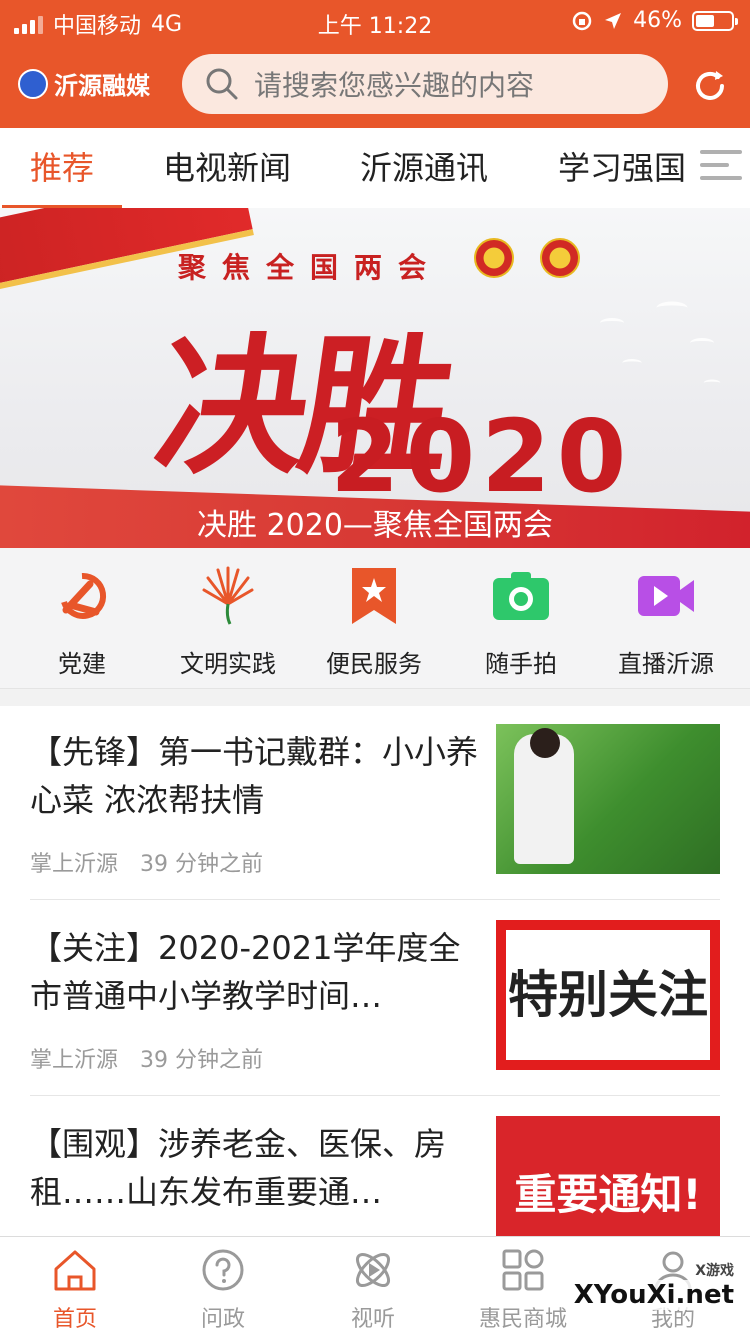 This screenshot has width=750, height=1334. I want to click on quick-entry-snapshot: 随手拍, so click(521, 622).